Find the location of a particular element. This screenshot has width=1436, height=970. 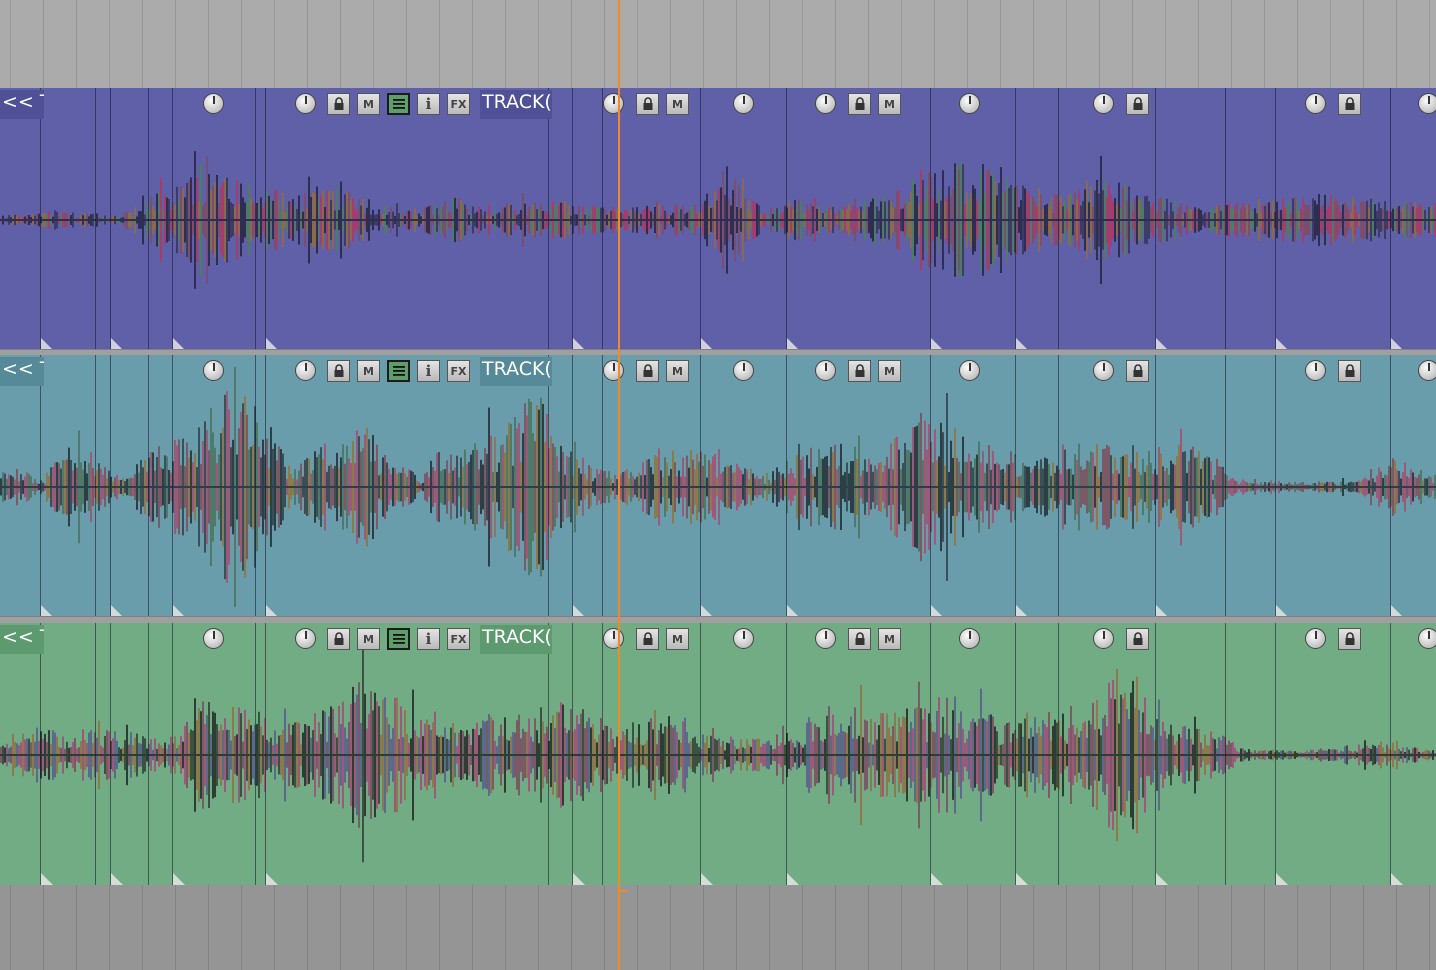

playhead-cursor is located at coordinates (619, 485).